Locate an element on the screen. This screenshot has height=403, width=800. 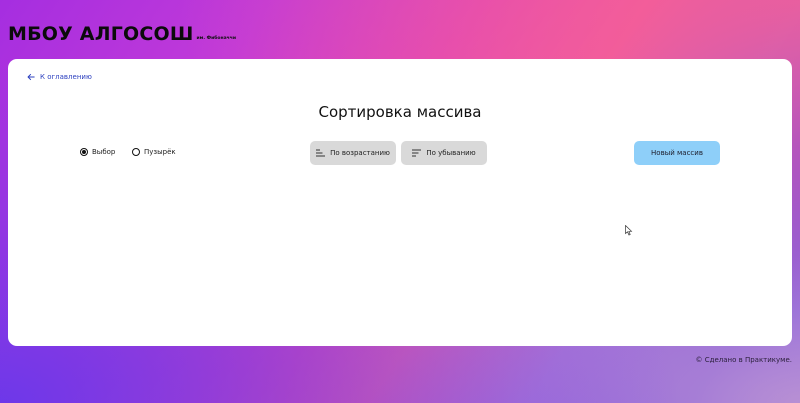
site-header: МБОУ АЛГОСОШ им. Фибоначчи is located at coordinates (122, 34).